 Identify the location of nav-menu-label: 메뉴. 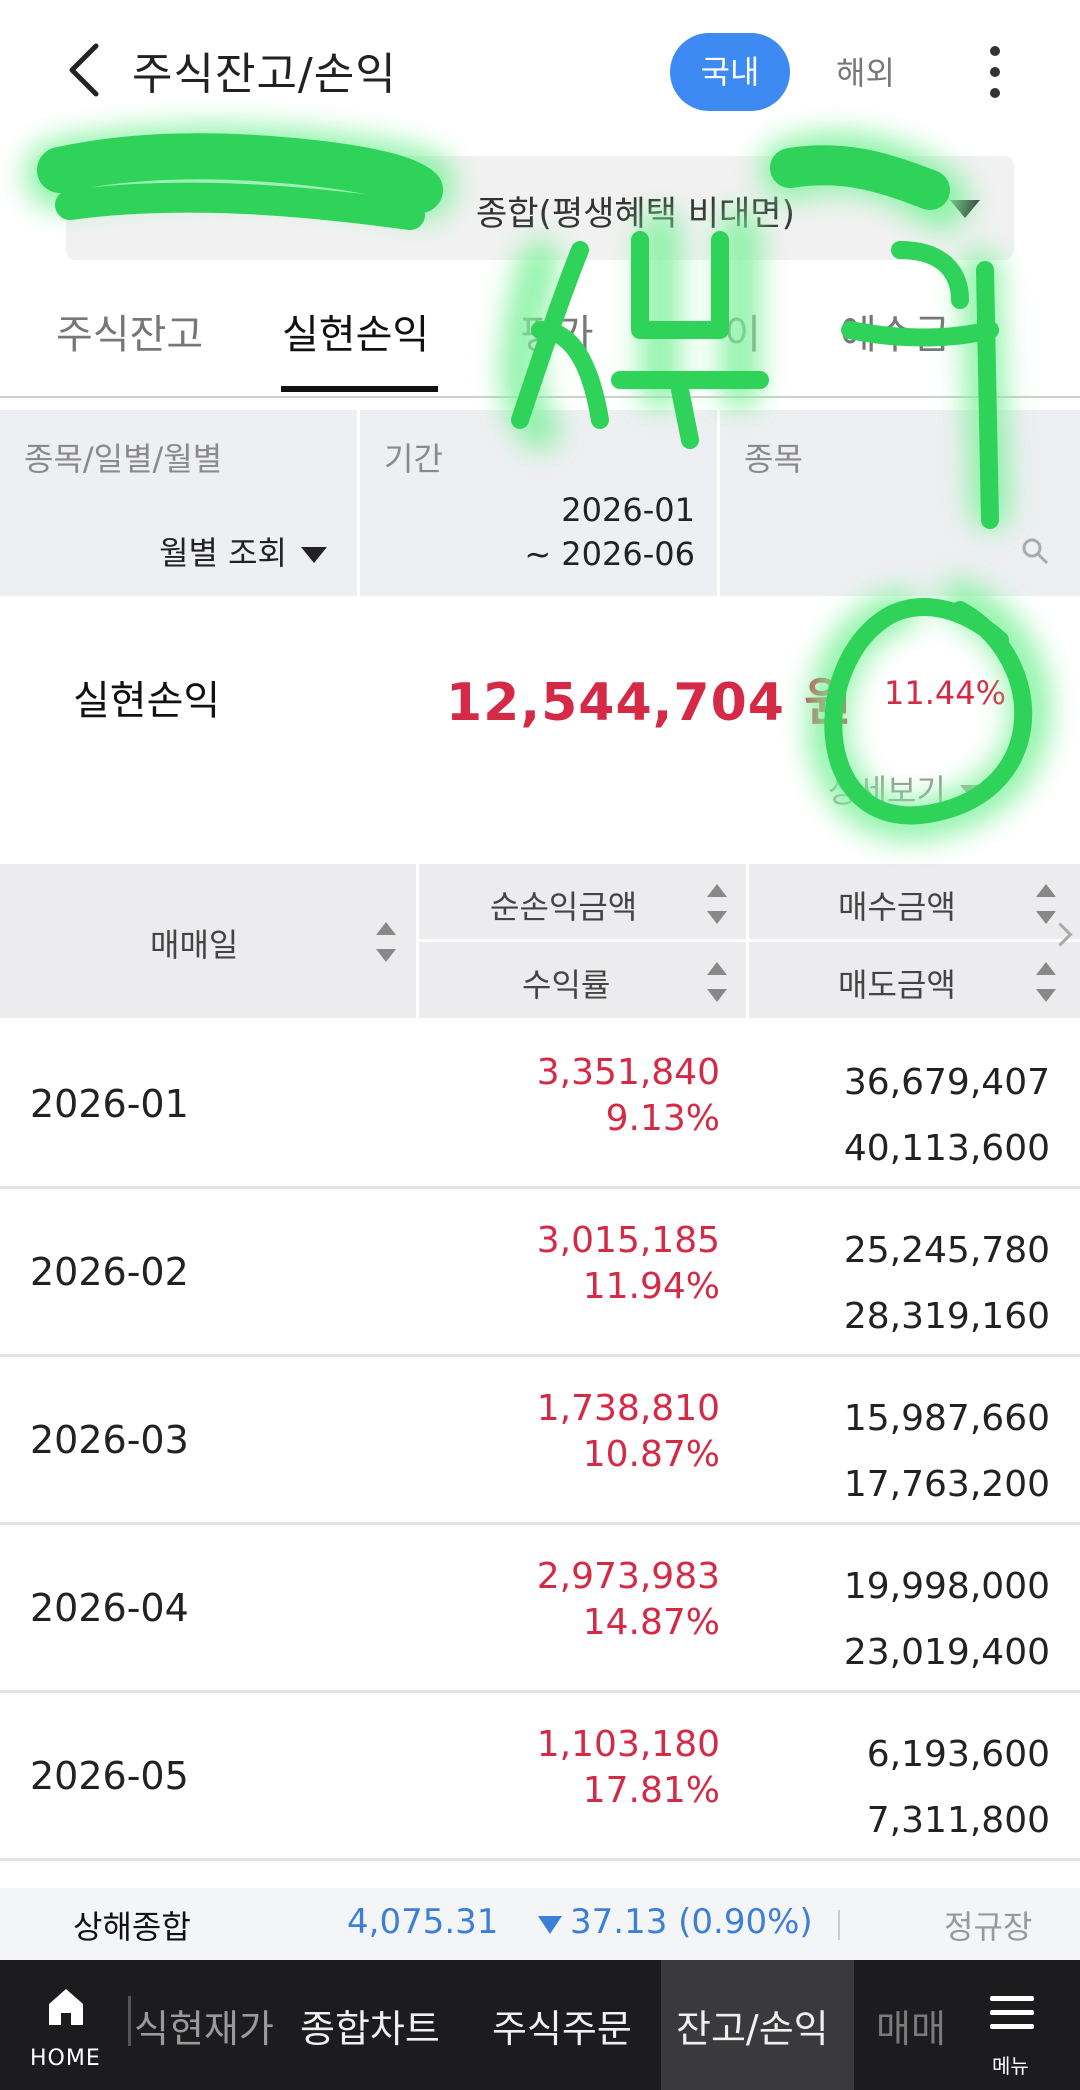
(1010, 2064).